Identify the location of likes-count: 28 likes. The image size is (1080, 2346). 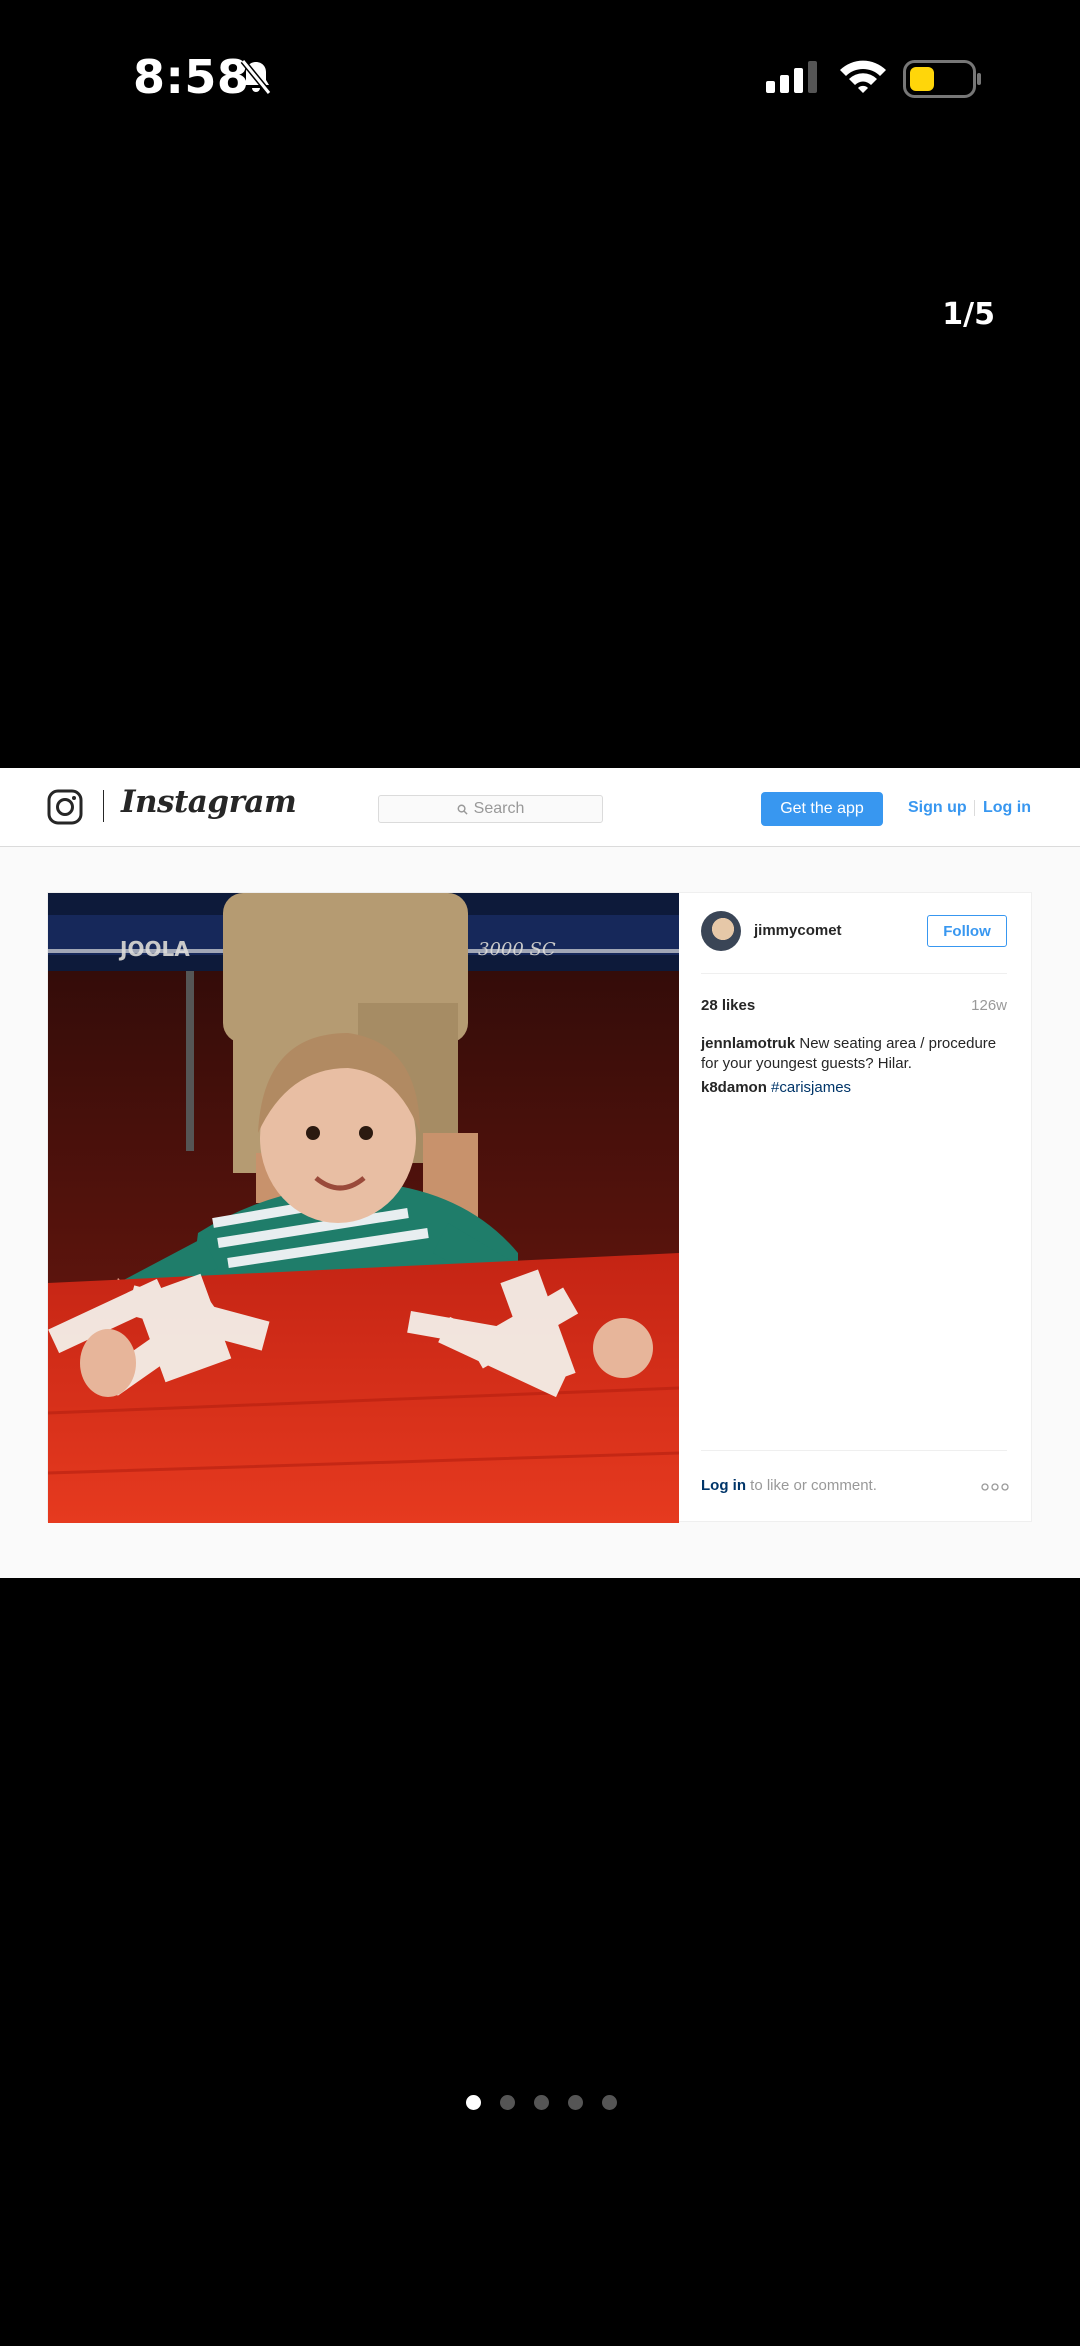
(728, 1005).